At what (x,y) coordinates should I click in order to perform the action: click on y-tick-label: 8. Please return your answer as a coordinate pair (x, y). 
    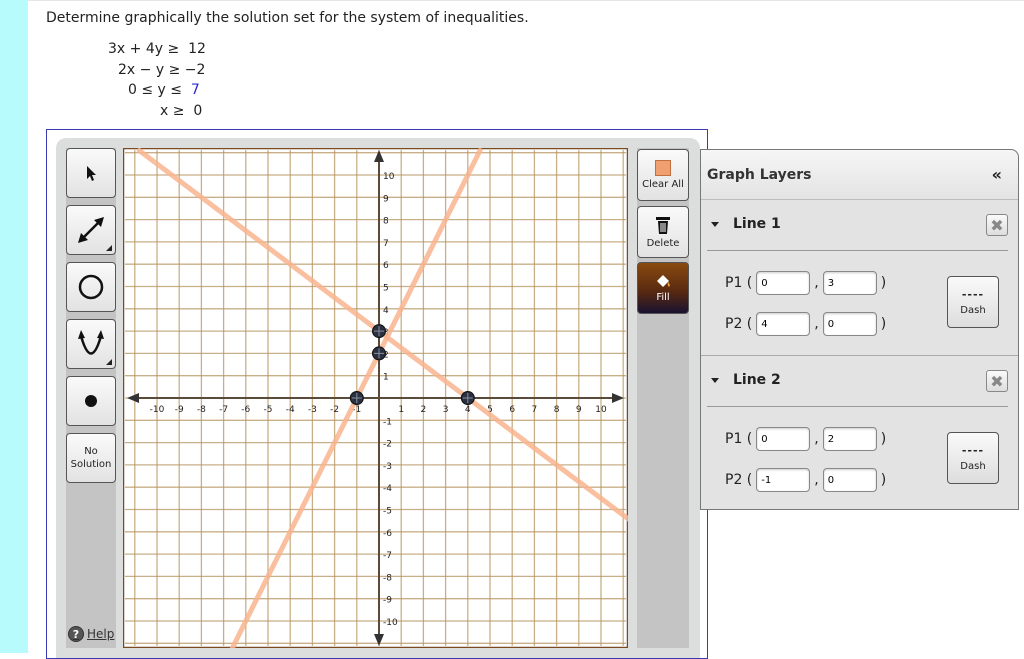
    Looking at the image, I should click on (386, 222).